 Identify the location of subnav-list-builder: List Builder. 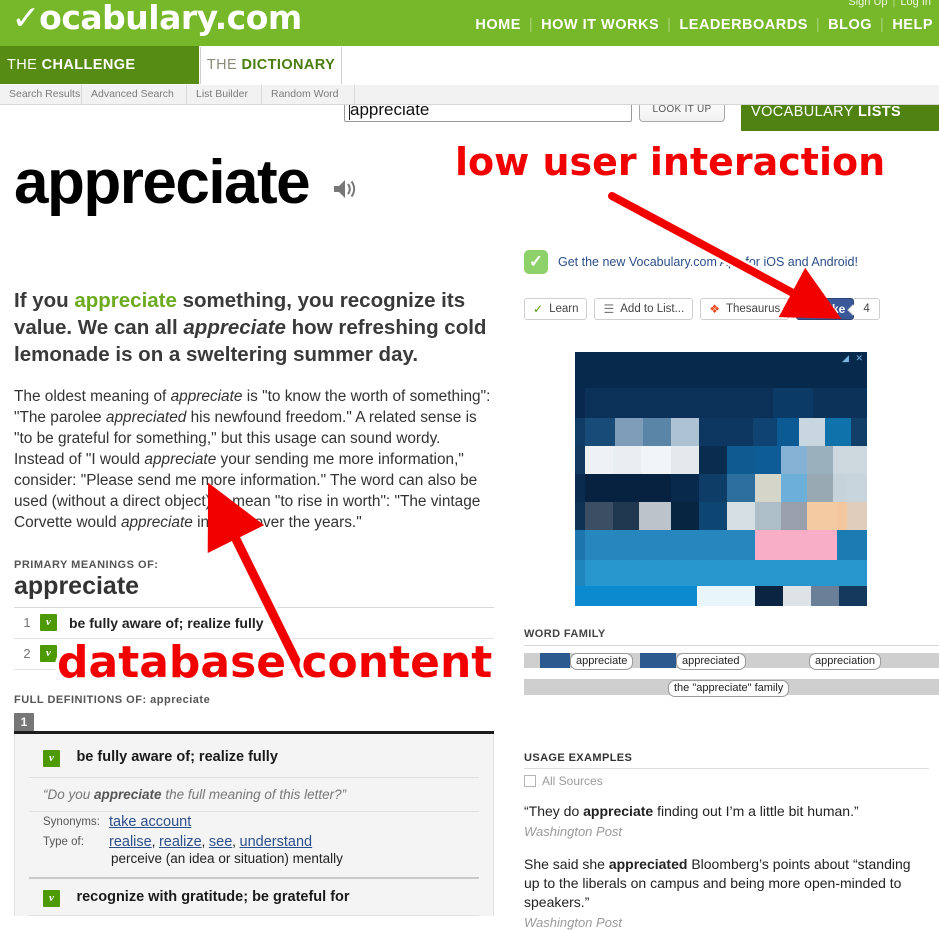
(224, 94).